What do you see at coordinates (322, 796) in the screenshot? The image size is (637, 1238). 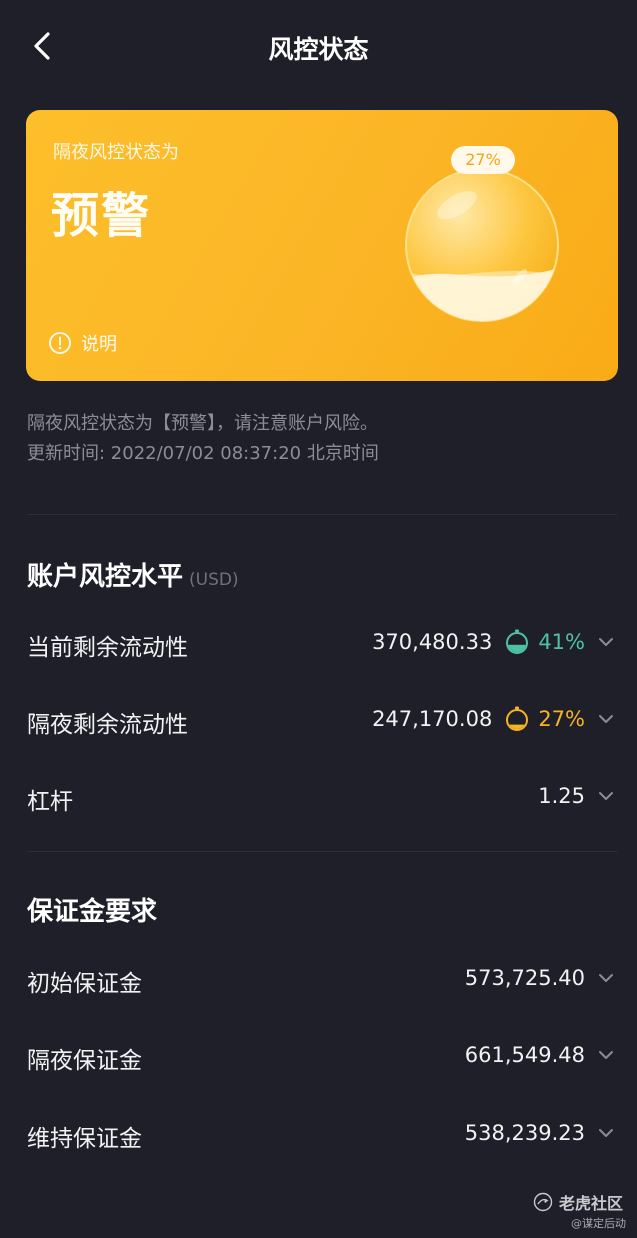 I see `row-leverage: 杠杆 1.25` at bounding box center [322, 796].